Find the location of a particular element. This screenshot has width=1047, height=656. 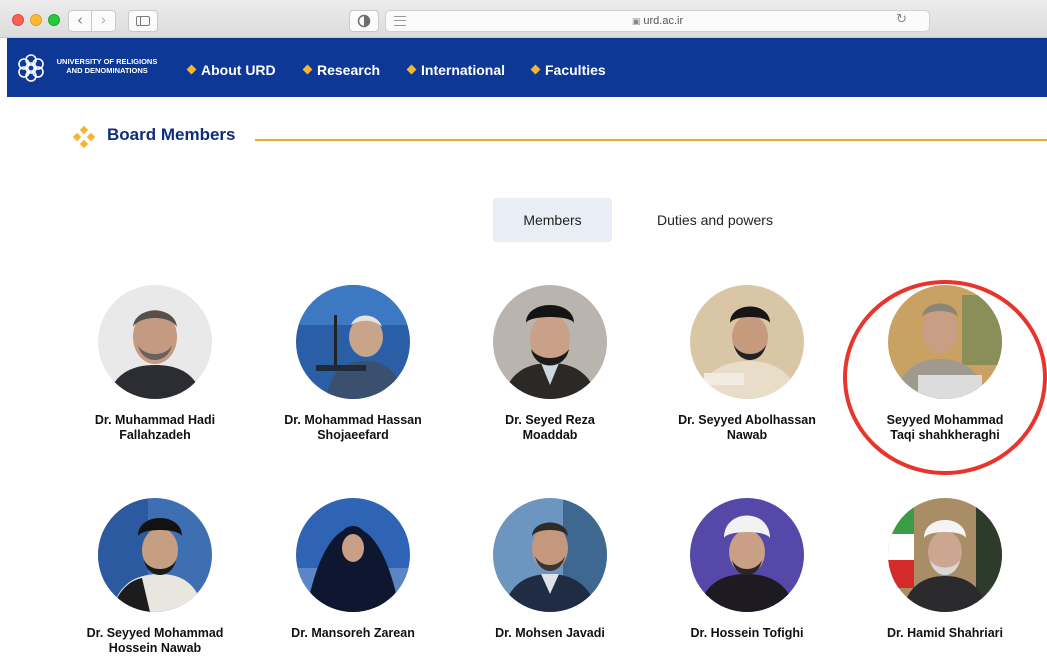

member-name: Dr. Seyed Reza is located at coordinates (550, 420).